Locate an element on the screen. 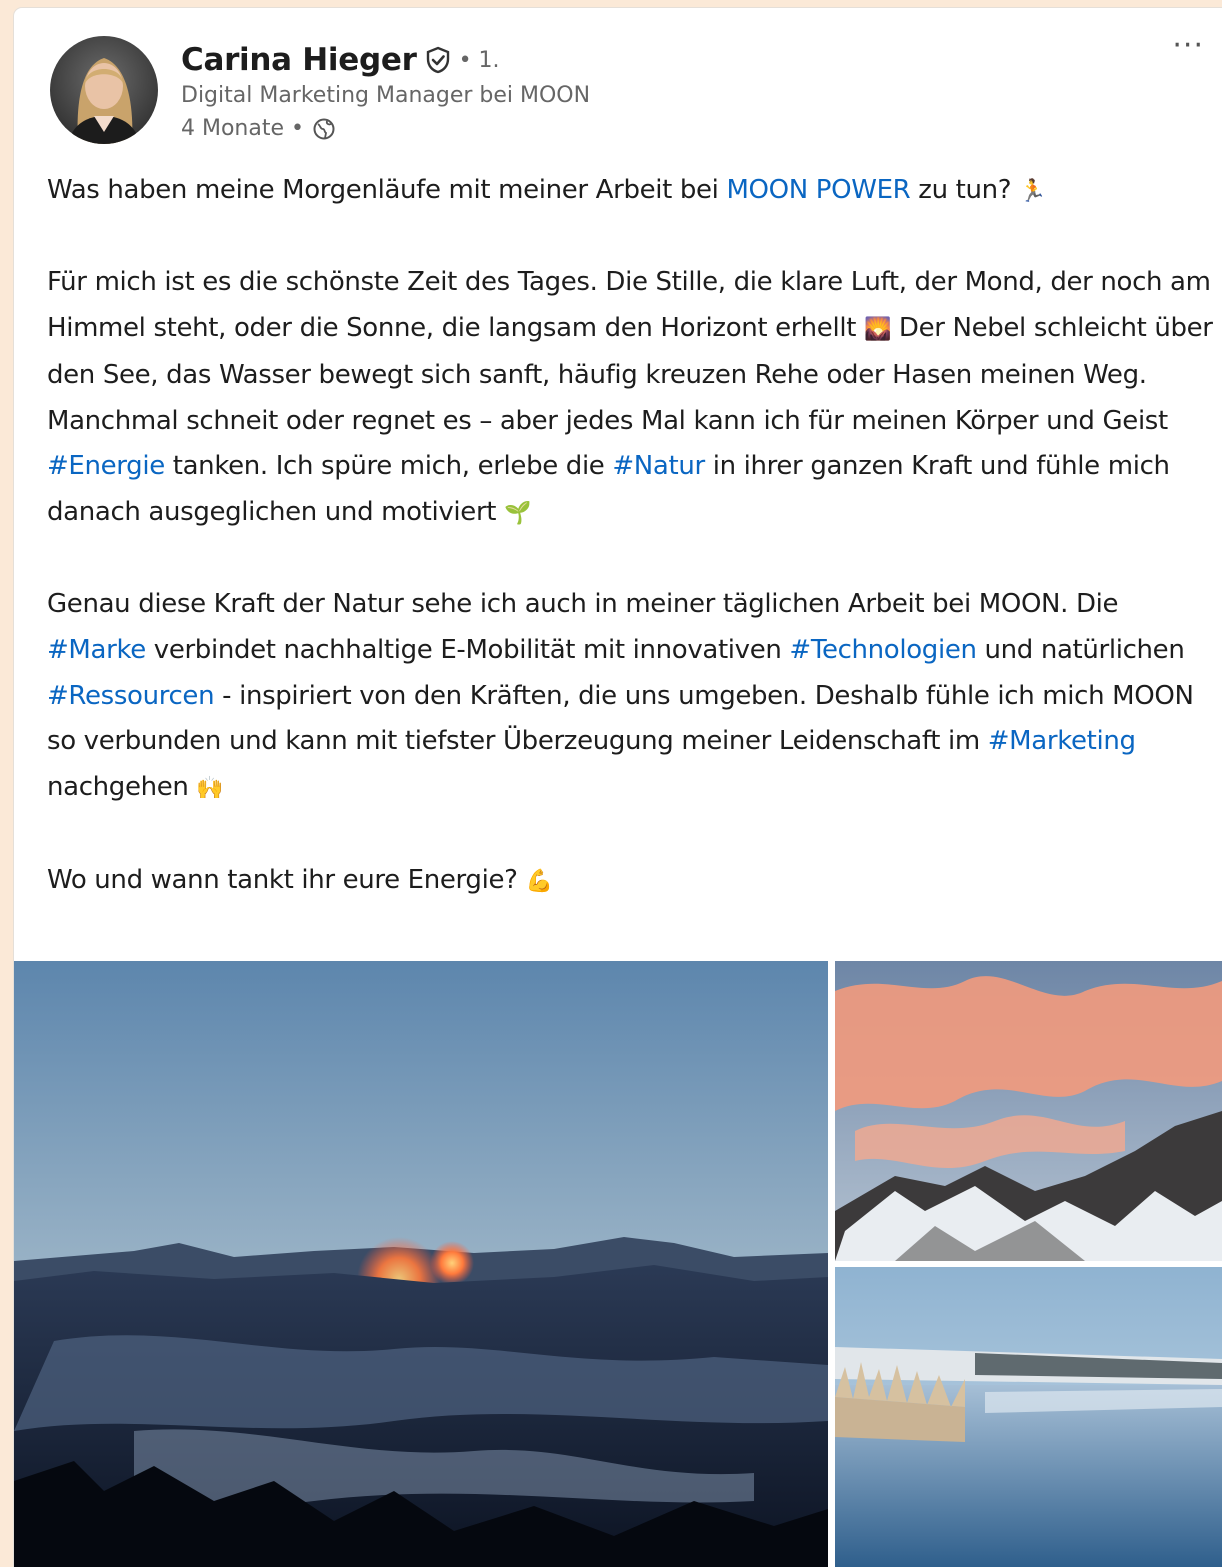 Image resolution: width=1222 pixels, height=1567 pixels. text-segment: Wo und wann tankt ihr eure Energie? is located at coordinates (286, 879).